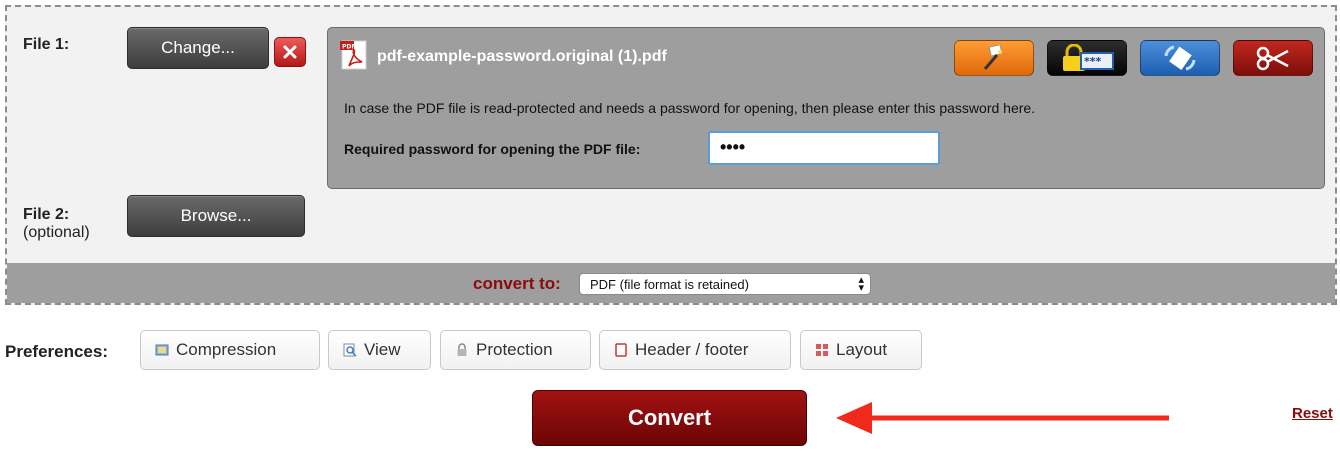 This screenshot has height=451, width=1340. What do you see at coordinates (1312, 413) in the screenshot?
I see `reset-link: Reset` at bounding box center [1312, 413].